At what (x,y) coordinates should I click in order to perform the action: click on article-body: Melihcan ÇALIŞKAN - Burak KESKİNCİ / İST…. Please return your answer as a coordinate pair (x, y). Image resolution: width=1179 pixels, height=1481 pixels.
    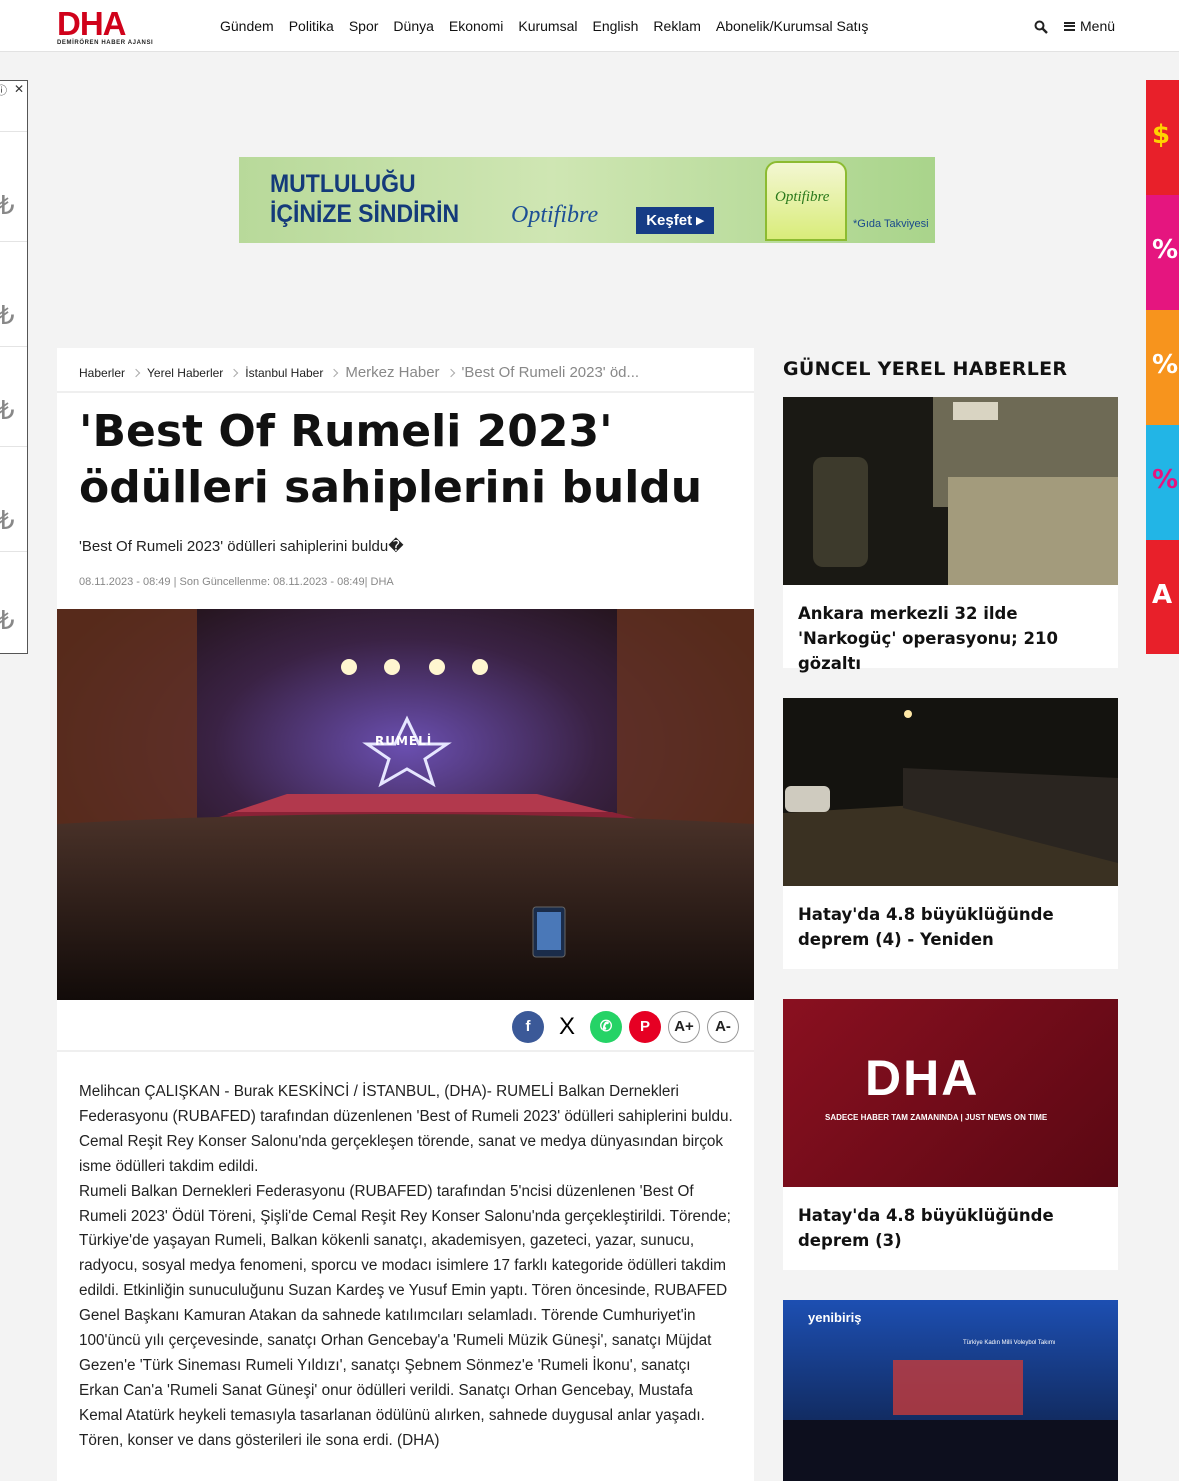
    Looking at the image, I should click on (406, 1267).